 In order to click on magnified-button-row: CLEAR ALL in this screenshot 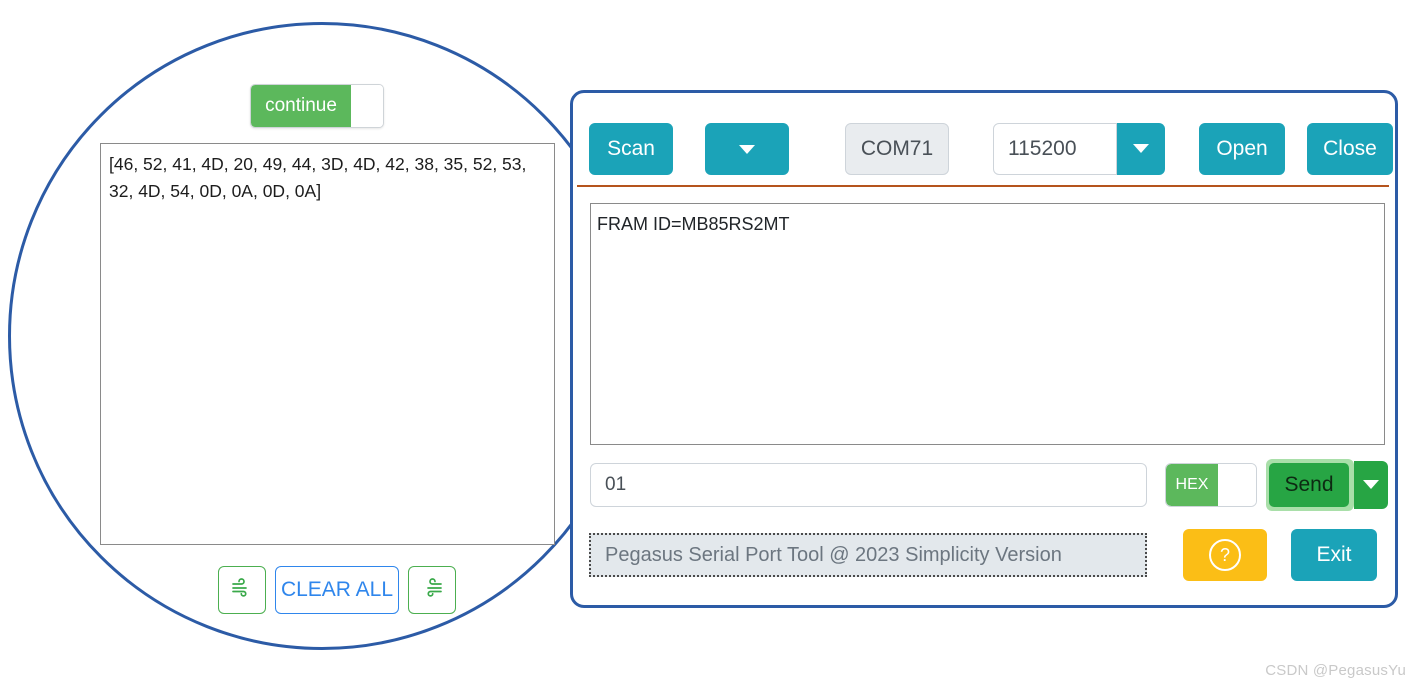, I will do `click(339, 590)`.